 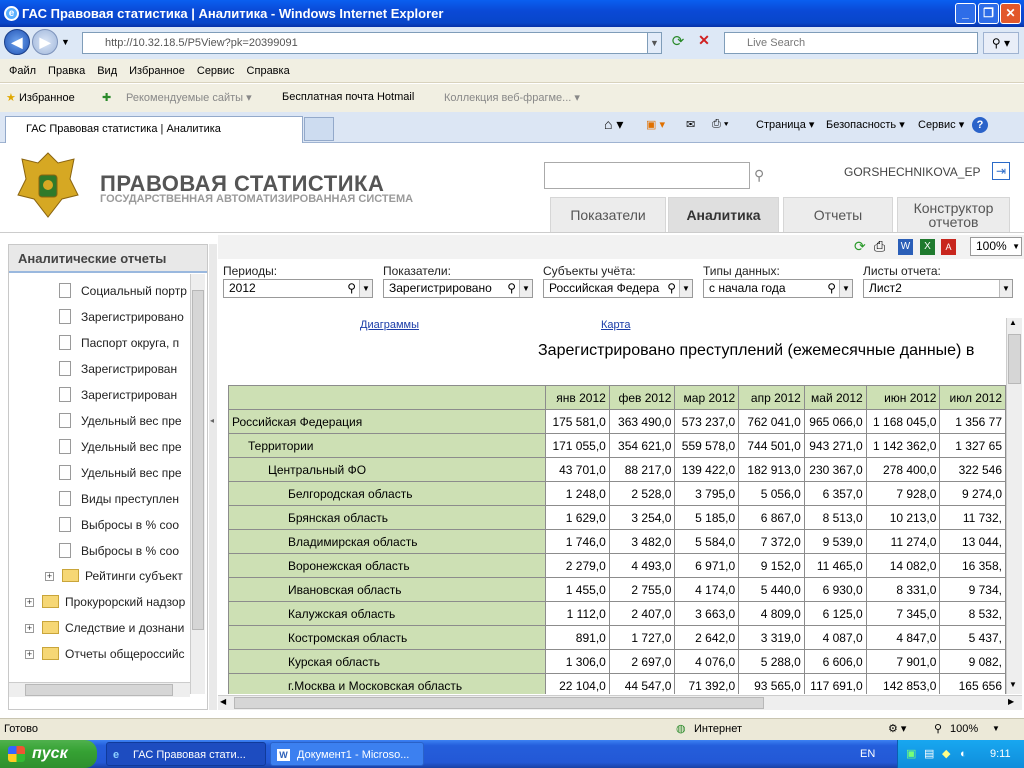 What do you see at coordinates (903, 421) in the screenshot?
I see `data-cell: 1 168 045,0` at bounding box center [903, 421].